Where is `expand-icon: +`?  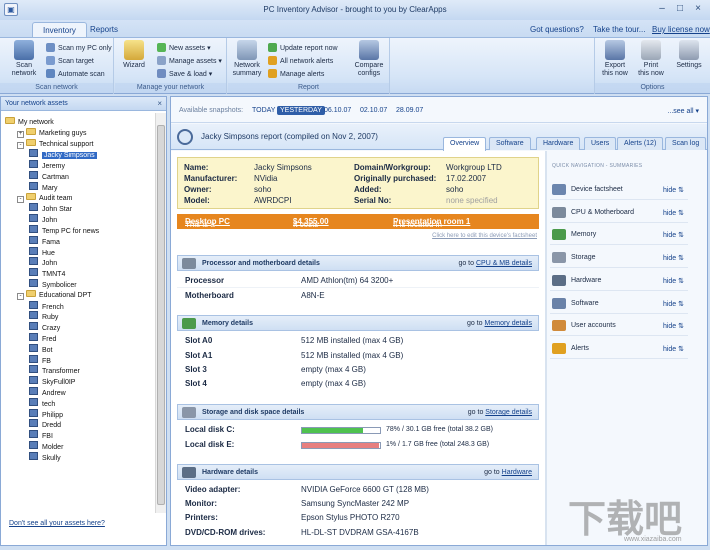
expand-icon: + is located at coordinates (20, 134).